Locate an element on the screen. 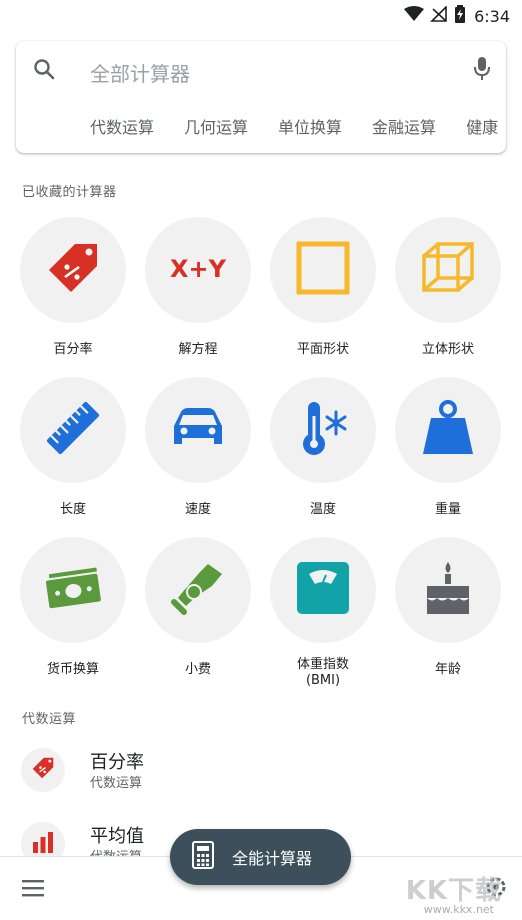  favorite-label: 速度 is located at coordinates (197, 509).